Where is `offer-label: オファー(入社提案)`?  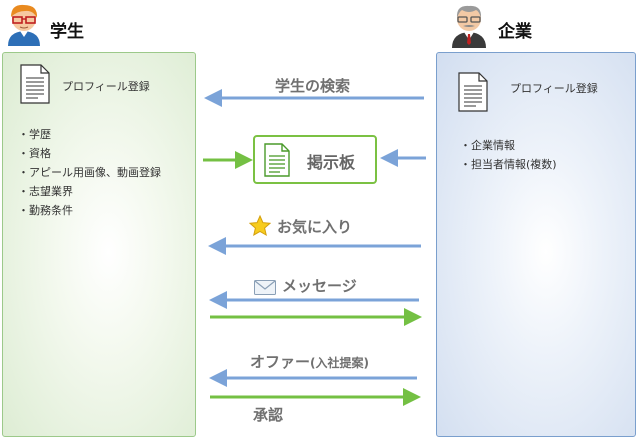 offer-label: オファー(入社提案) is located at coordinates (309, 361).